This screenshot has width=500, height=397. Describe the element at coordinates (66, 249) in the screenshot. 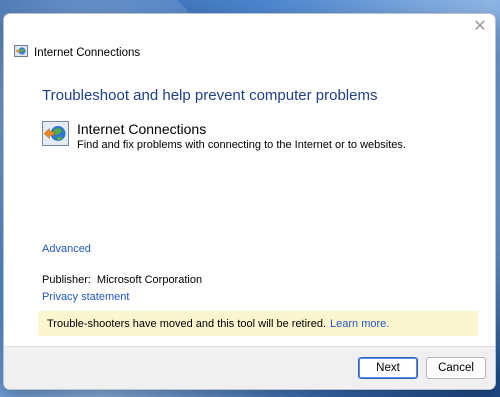

I see `advanced-link: Advanced` at that location.